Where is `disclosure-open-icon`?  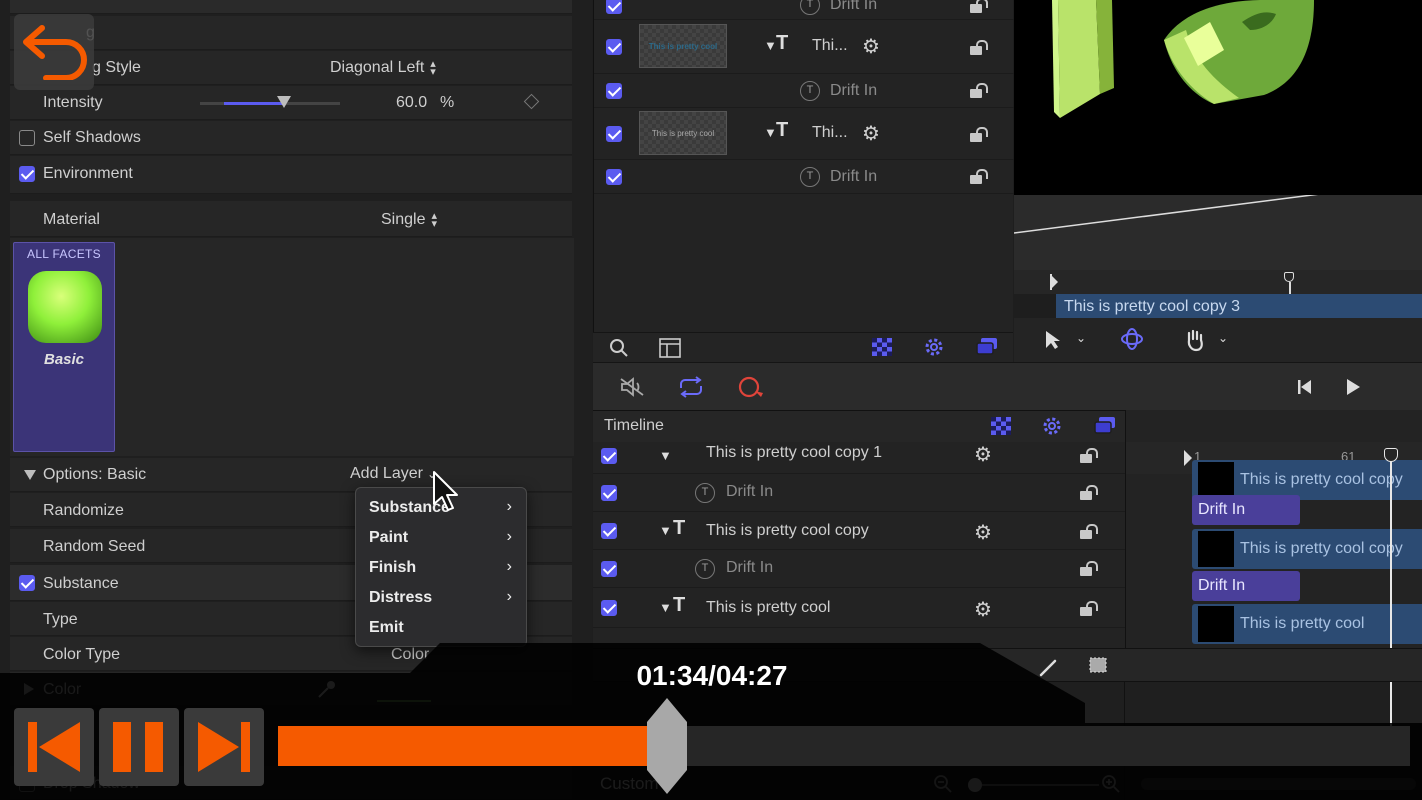
disclosure-open-icon is located at coordinates (30, 475).